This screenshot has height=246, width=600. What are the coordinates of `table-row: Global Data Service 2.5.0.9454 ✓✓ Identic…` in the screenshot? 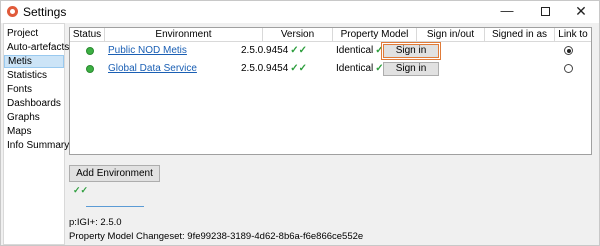 It's located at (330, 69).